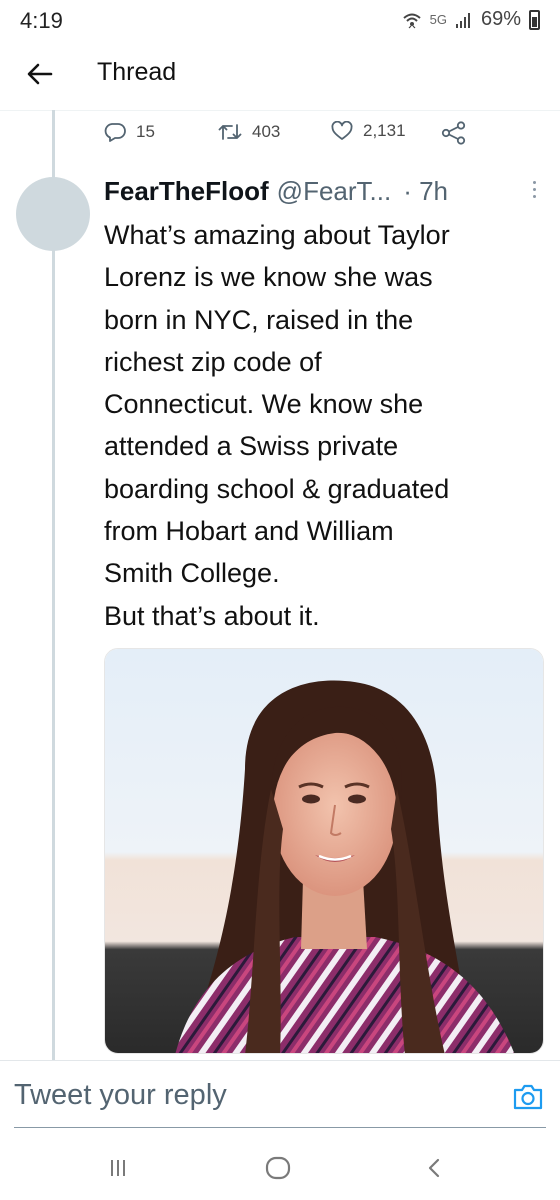 This screenshot has height=1200, width=560. I want to click on avatar, so click(53, 214).